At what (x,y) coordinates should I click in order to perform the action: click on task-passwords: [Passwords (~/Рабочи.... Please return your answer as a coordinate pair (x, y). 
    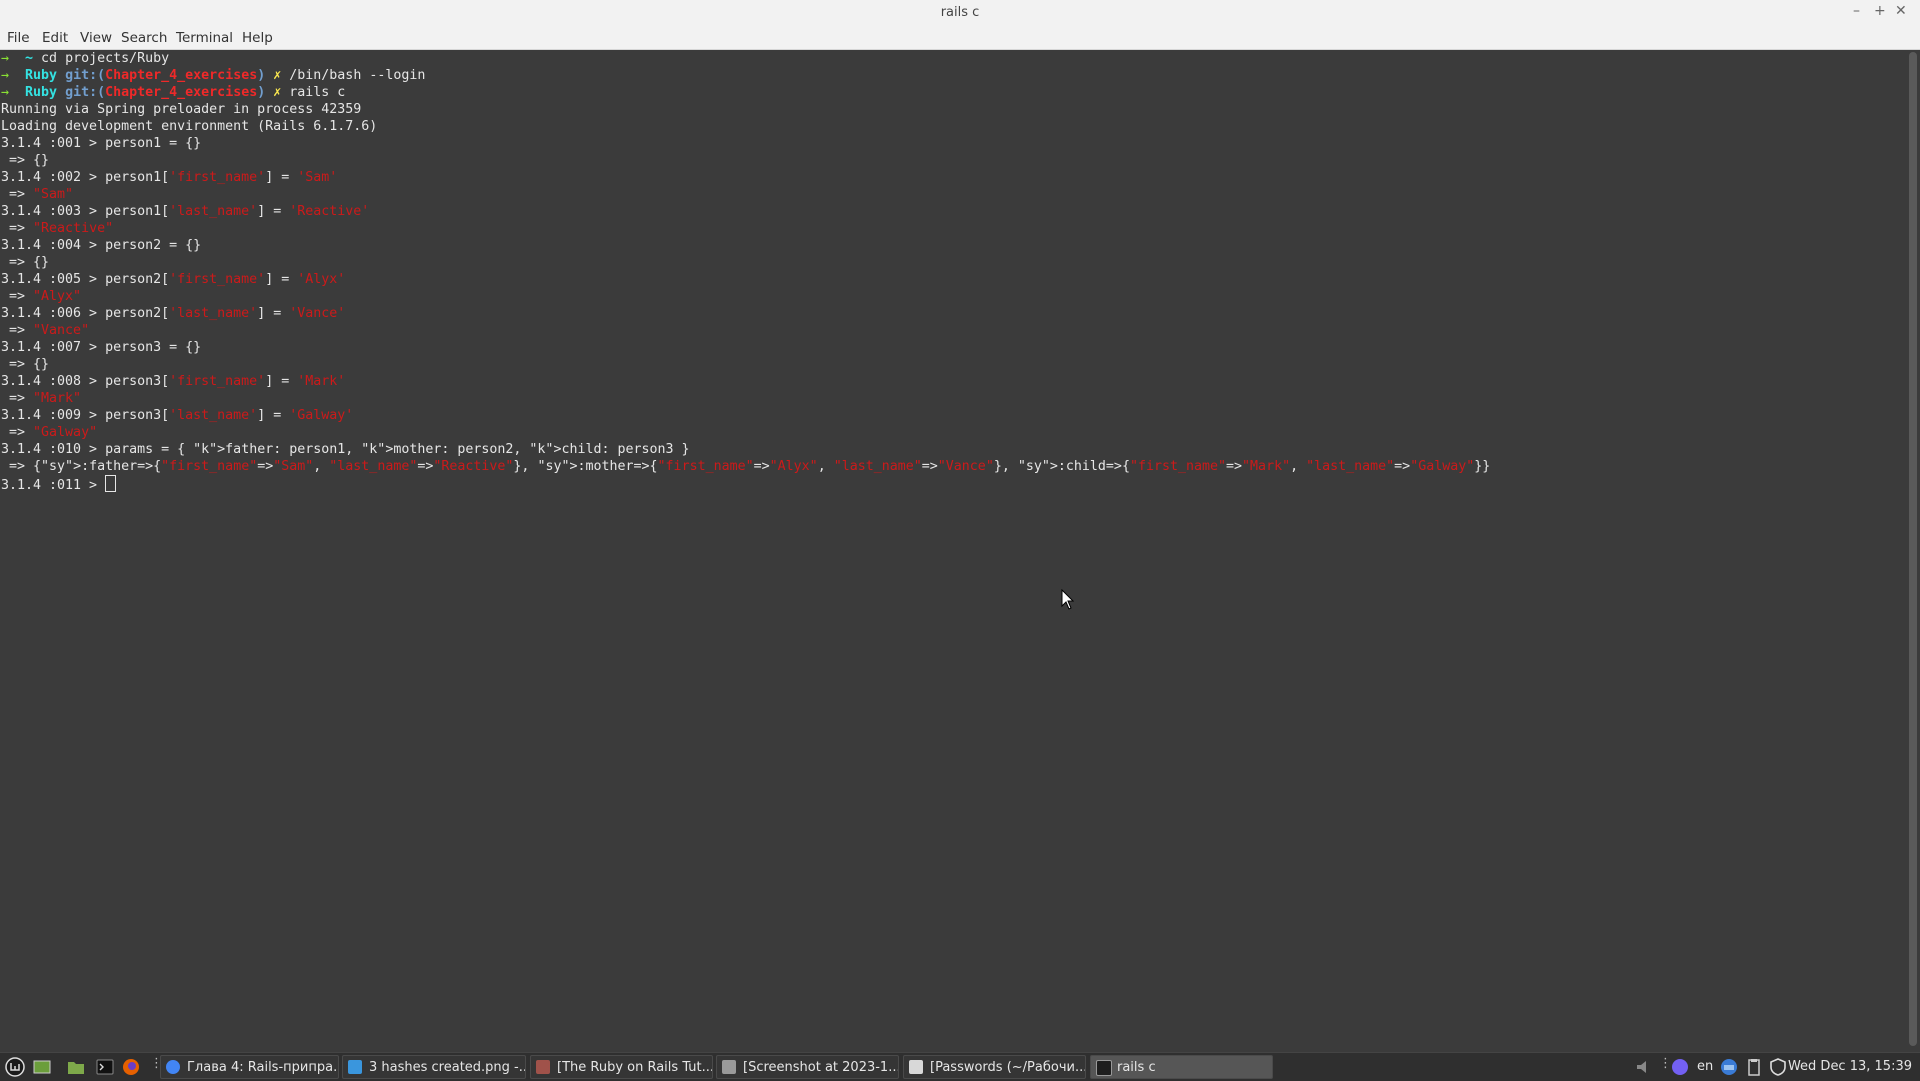
    Looking at the image, I should click on (994, 1067).